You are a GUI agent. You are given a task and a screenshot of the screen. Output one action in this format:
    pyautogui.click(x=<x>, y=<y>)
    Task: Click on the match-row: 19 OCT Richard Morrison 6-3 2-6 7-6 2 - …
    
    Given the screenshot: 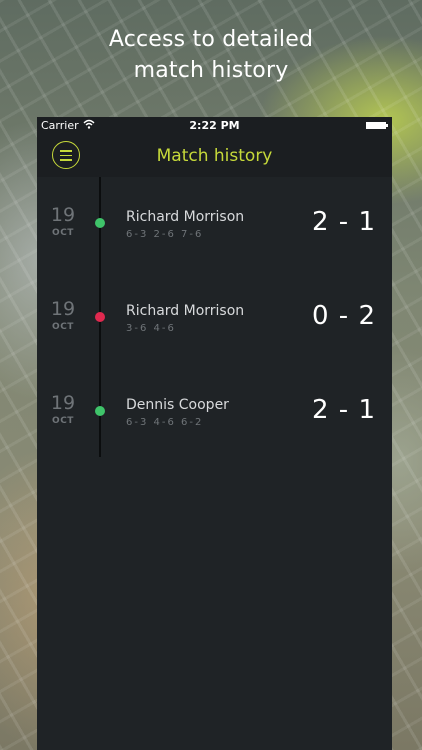 What is the action you would take?
    pyautogui.click(x=214, y=224)
    